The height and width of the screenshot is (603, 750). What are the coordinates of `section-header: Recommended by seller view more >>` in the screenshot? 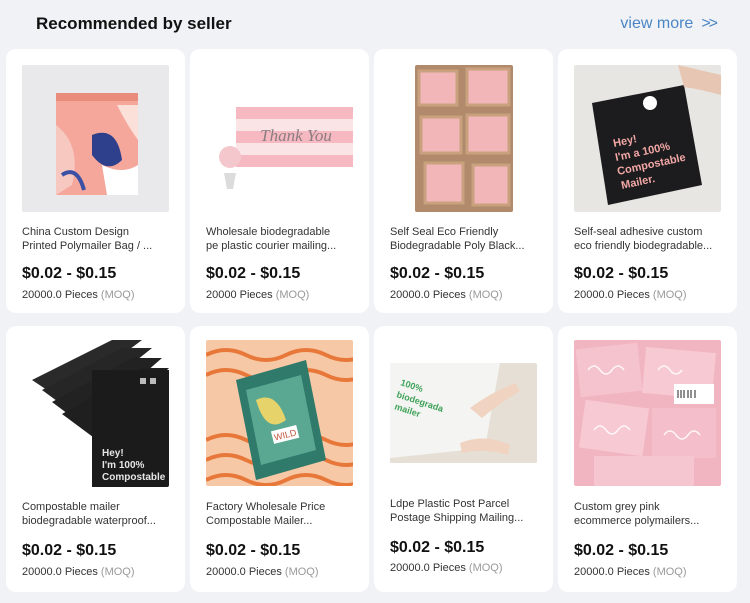 It's located at (375, 24).